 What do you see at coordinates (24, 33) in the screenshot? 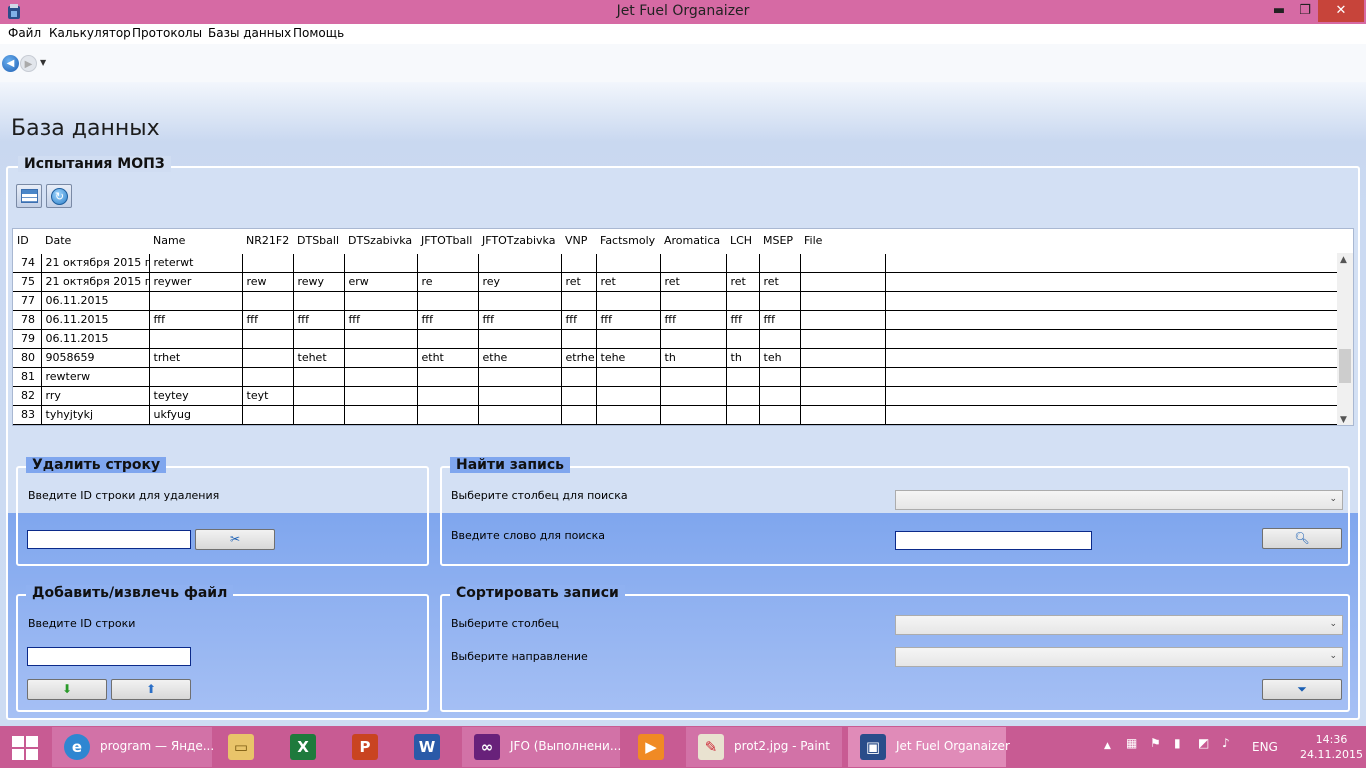
I see `menu-file: Файл` at bounding box center [24, 33].